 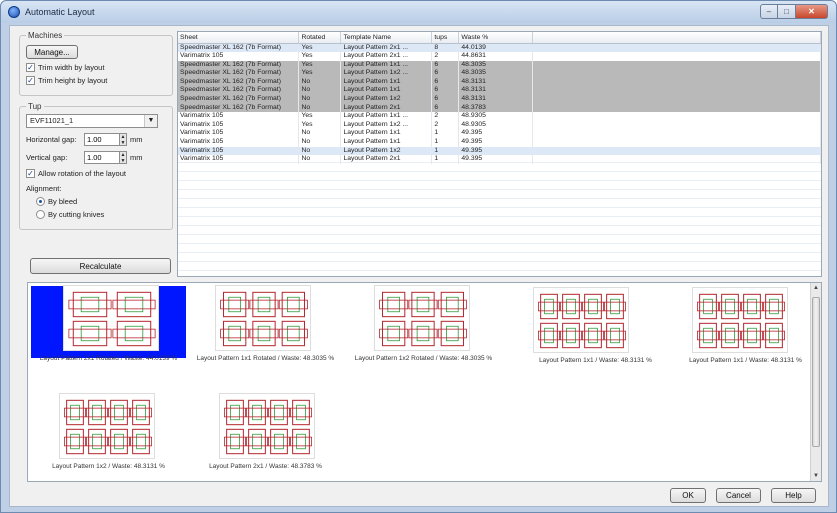 What do you see at coordinates (445, 38) in the screenshot?
I see `column-header-tups: tups` at bounding box center [445, 38].